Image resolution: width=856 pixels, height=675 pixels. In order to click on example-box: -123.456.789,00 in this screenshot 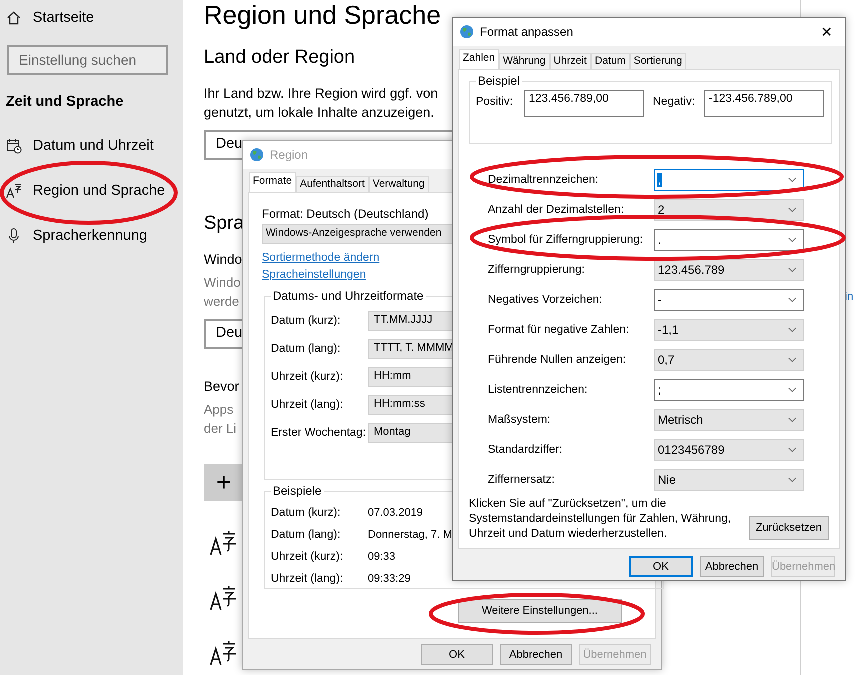, I will do `click(764, 103)`.